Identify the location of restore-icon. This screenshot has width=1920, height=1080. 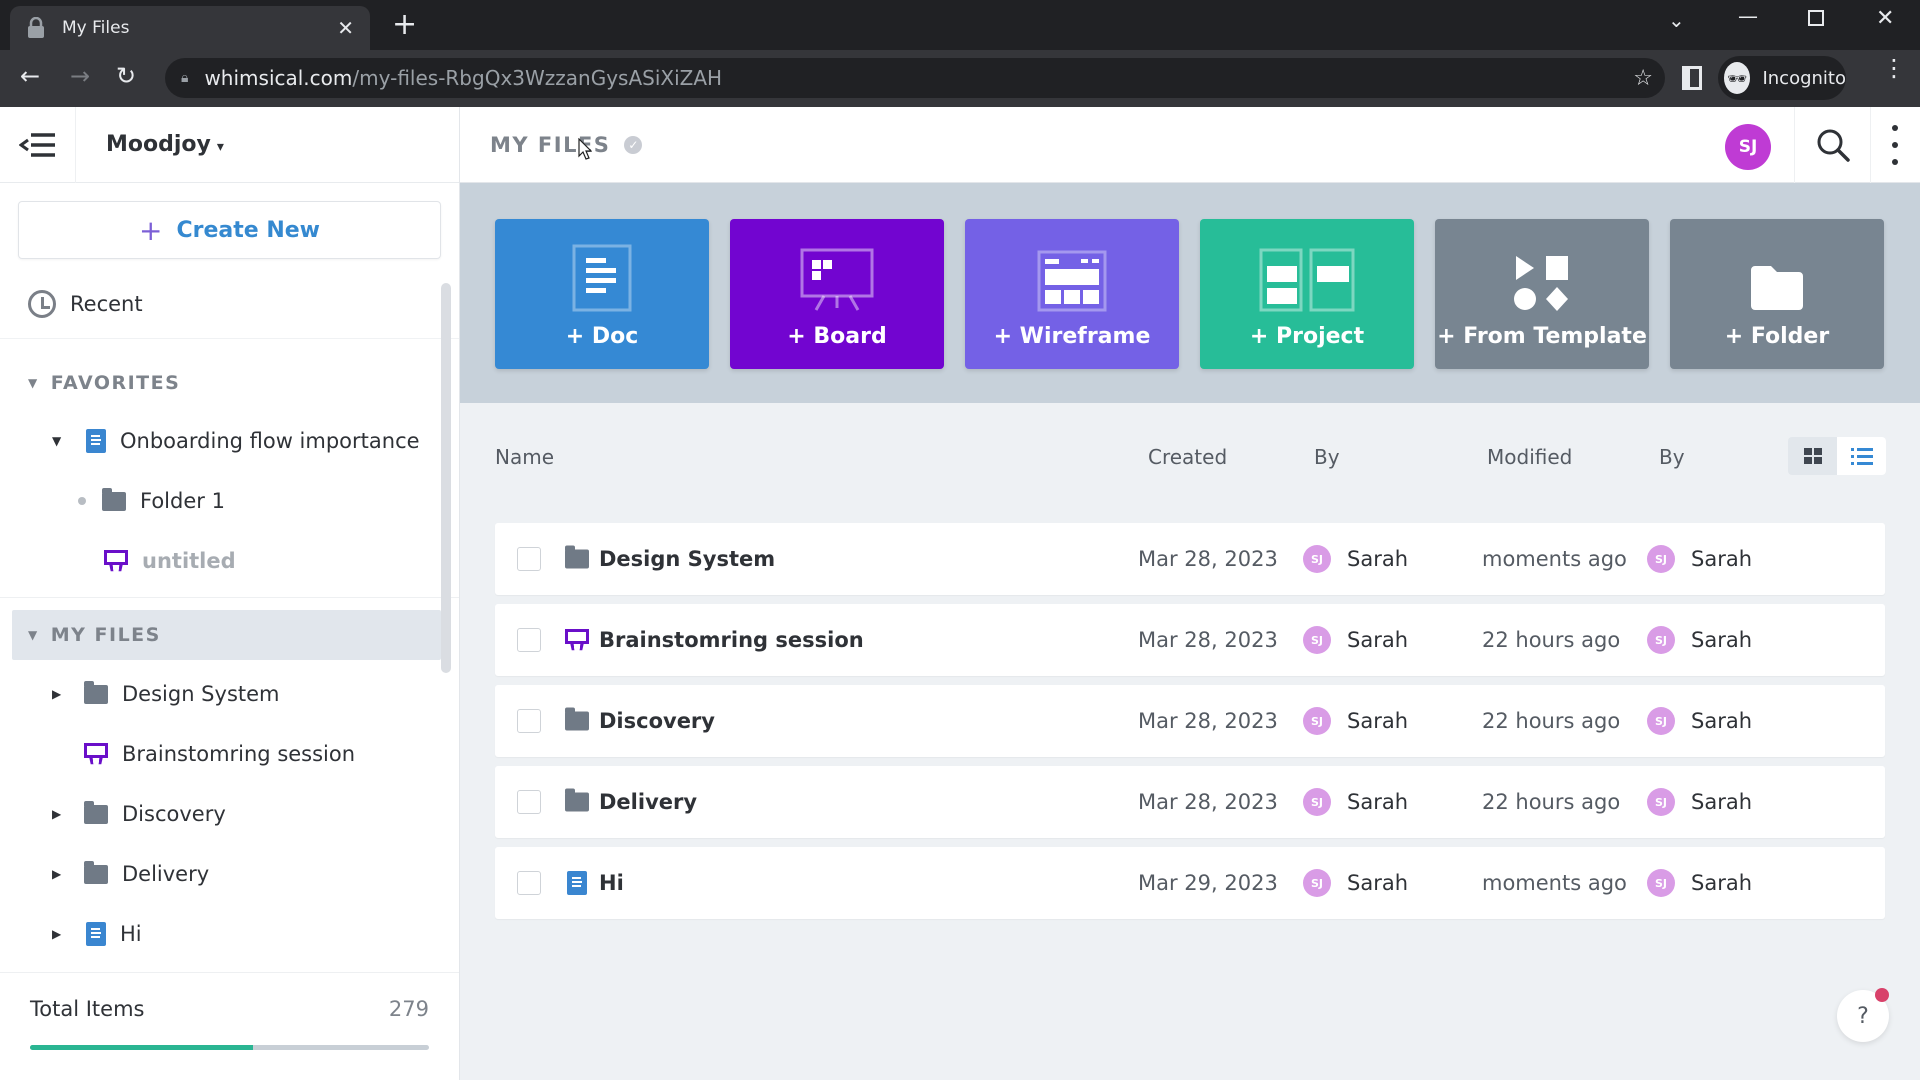
(1816, 18).